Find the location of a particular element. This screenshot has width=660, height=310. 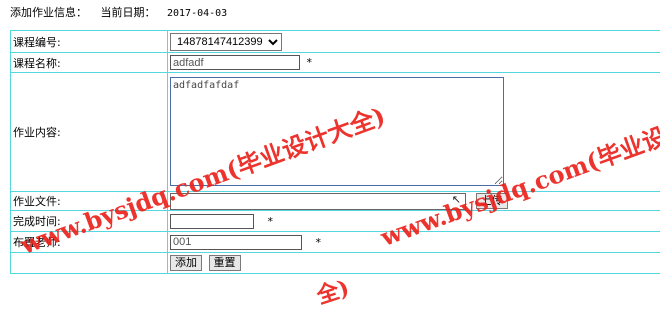

file-path-input: ↖ is located at coordinates (318, 201).